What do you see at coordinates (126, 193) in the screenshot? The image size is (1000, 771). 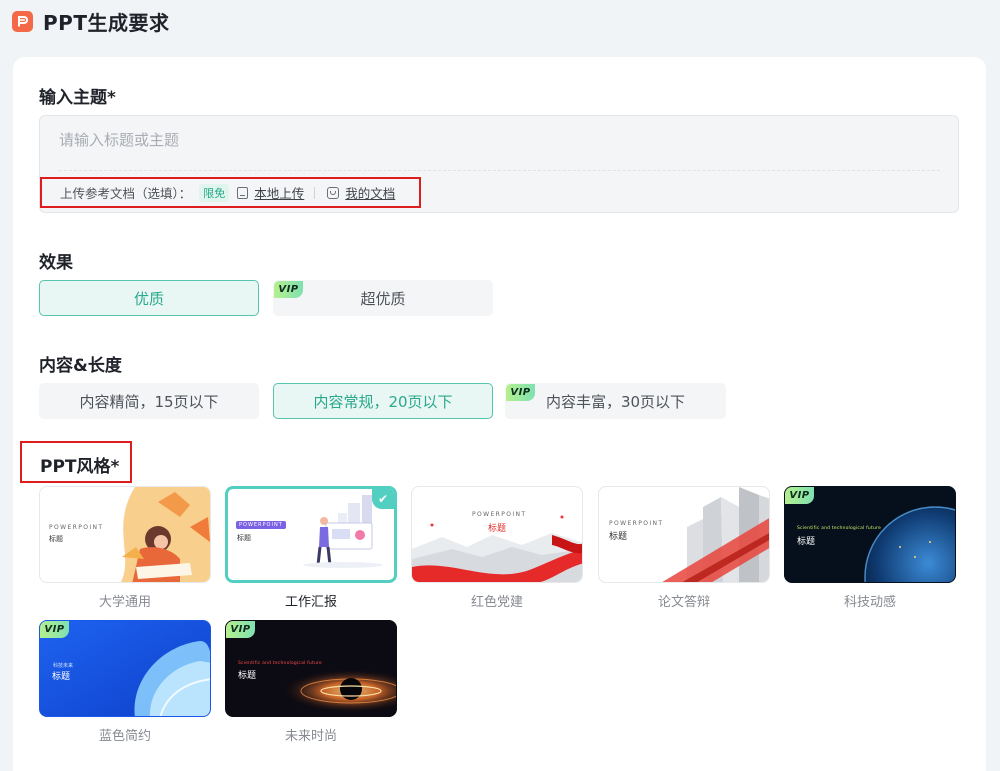 I see `upload-label: 上传参考文档（选填）：` at bounding box center [126, 193].